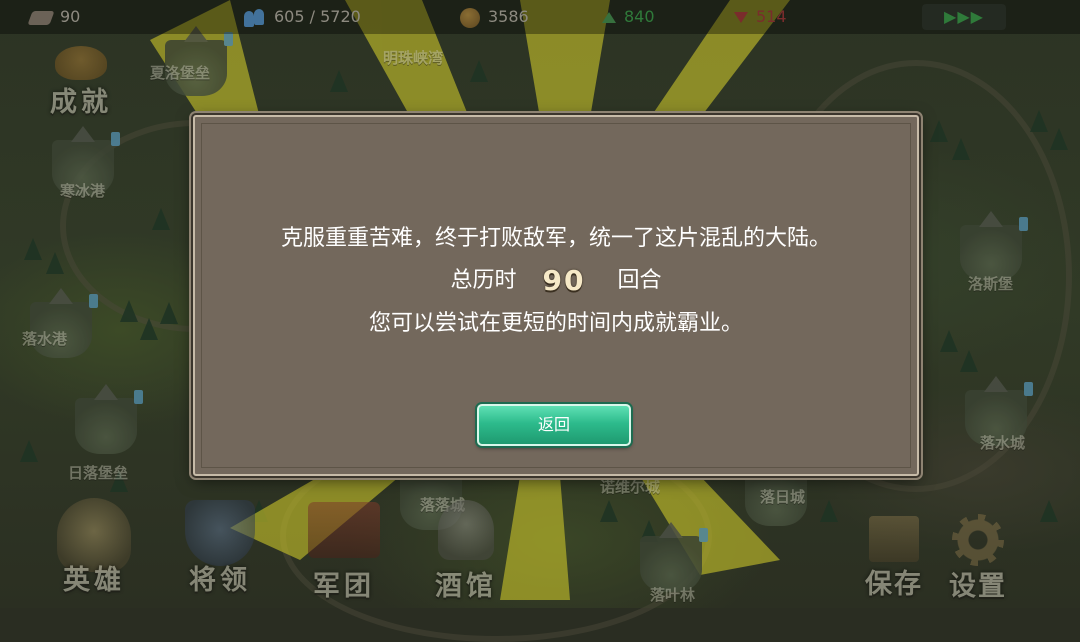  What do you see at coordinates (220, 580) in the screenshot?
I see `generals-label: 将领` at bounding box center [220, 580].